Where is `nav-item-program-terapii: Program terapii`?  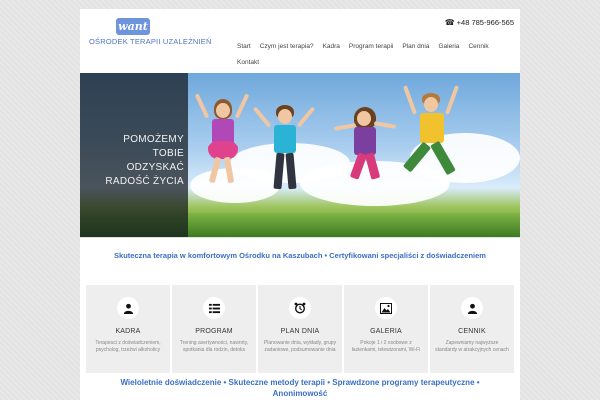
nav-item-program-terapii: Program terapii is located at coordinates (371, 46).